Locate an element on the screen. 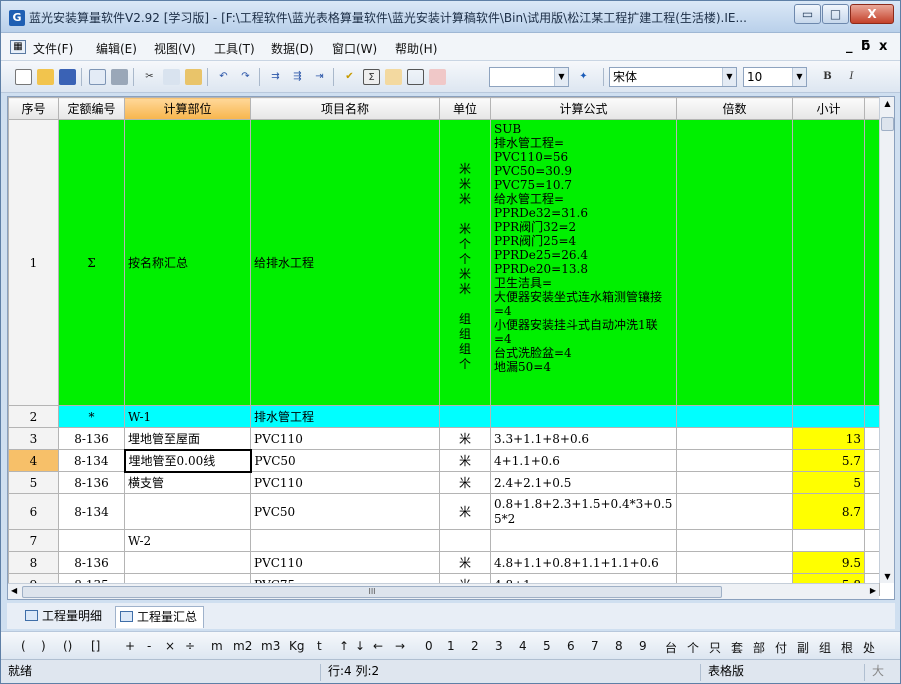  insert-row-icon: ⇉ is located at coordinates (275, 77).